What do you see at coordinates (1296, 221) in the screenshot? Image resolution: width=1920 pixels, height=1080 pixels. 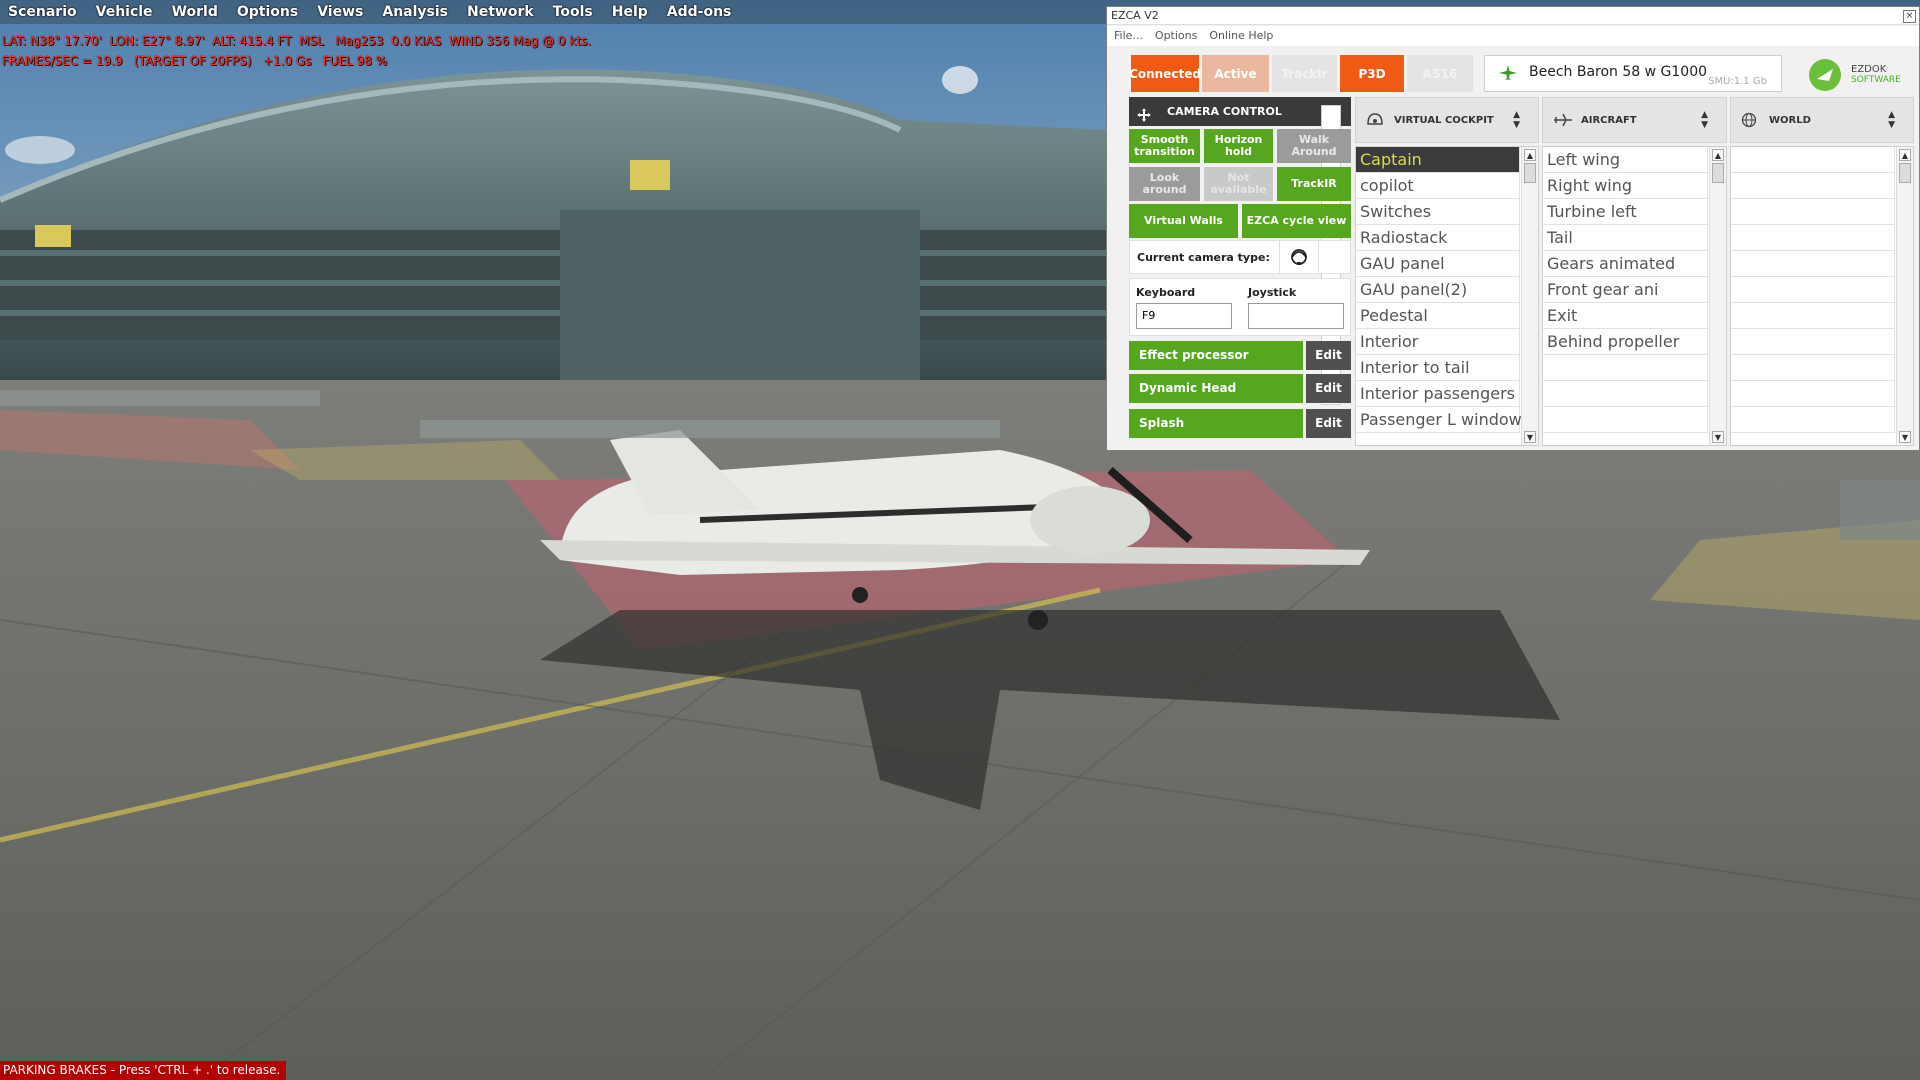 I see `ezca-cycle-view-button: EZCA cycle view` at bounding box center [1296, 221].